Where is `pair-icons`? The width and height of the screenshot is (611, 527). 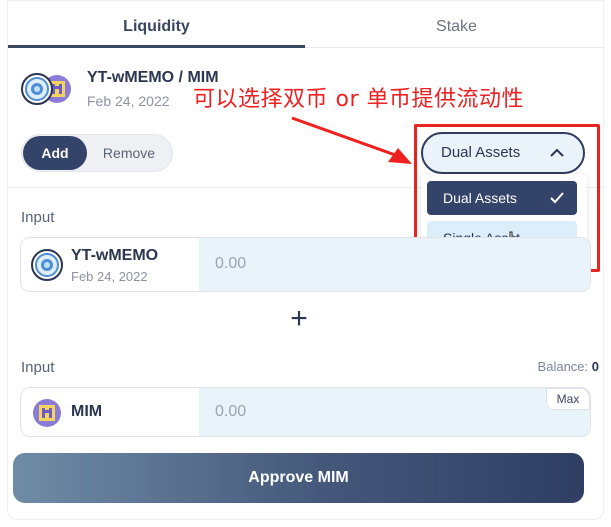
pair-icons is located at coordinates (46, 89).